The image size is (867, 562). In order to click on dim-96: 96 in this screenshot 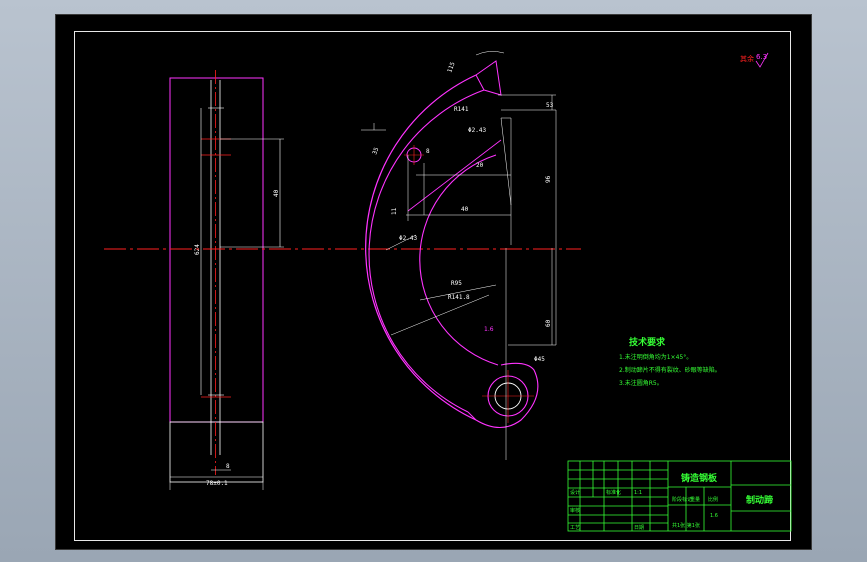, I will do `click(548, 179)`.